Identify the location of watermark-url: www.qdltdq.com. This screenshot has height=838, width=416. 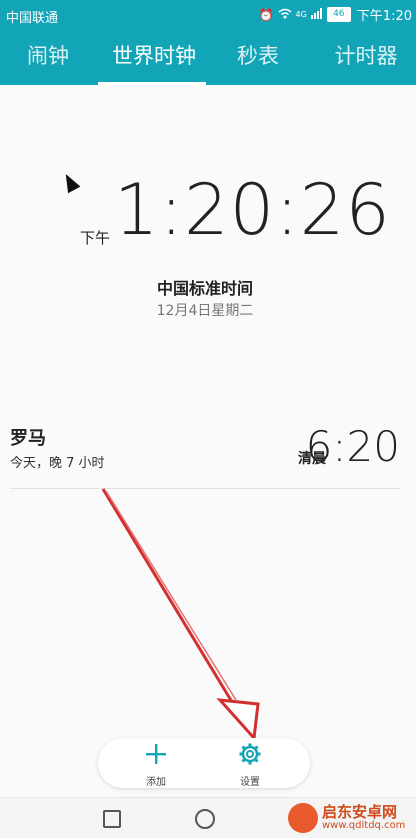
(364, 825).